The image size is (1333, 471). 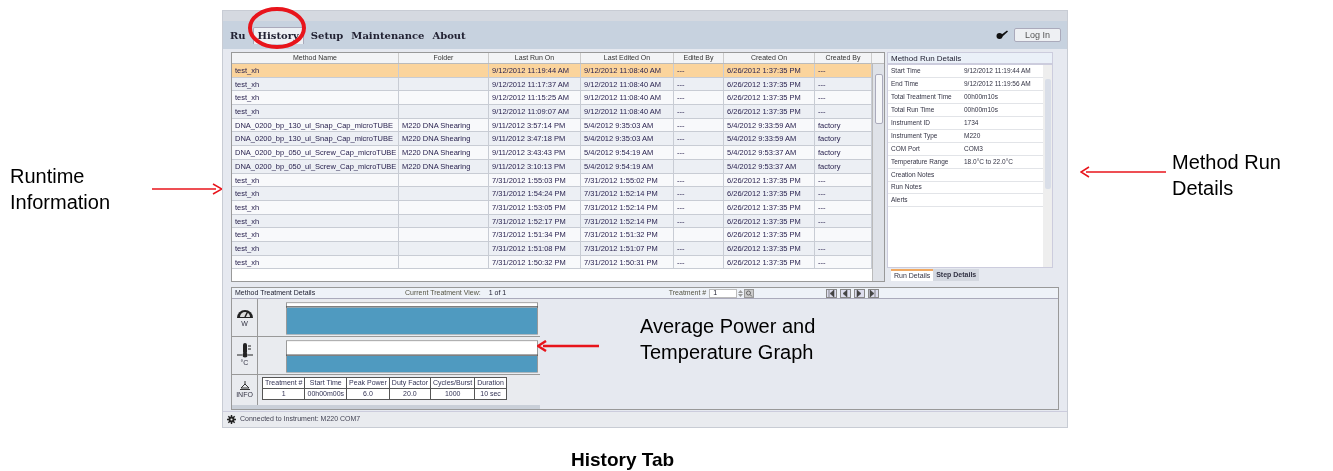 What do you see at coordinates (1037, 35) in the screenshot?
I see `login-button: Log In` at bounding box center [1037, 35].